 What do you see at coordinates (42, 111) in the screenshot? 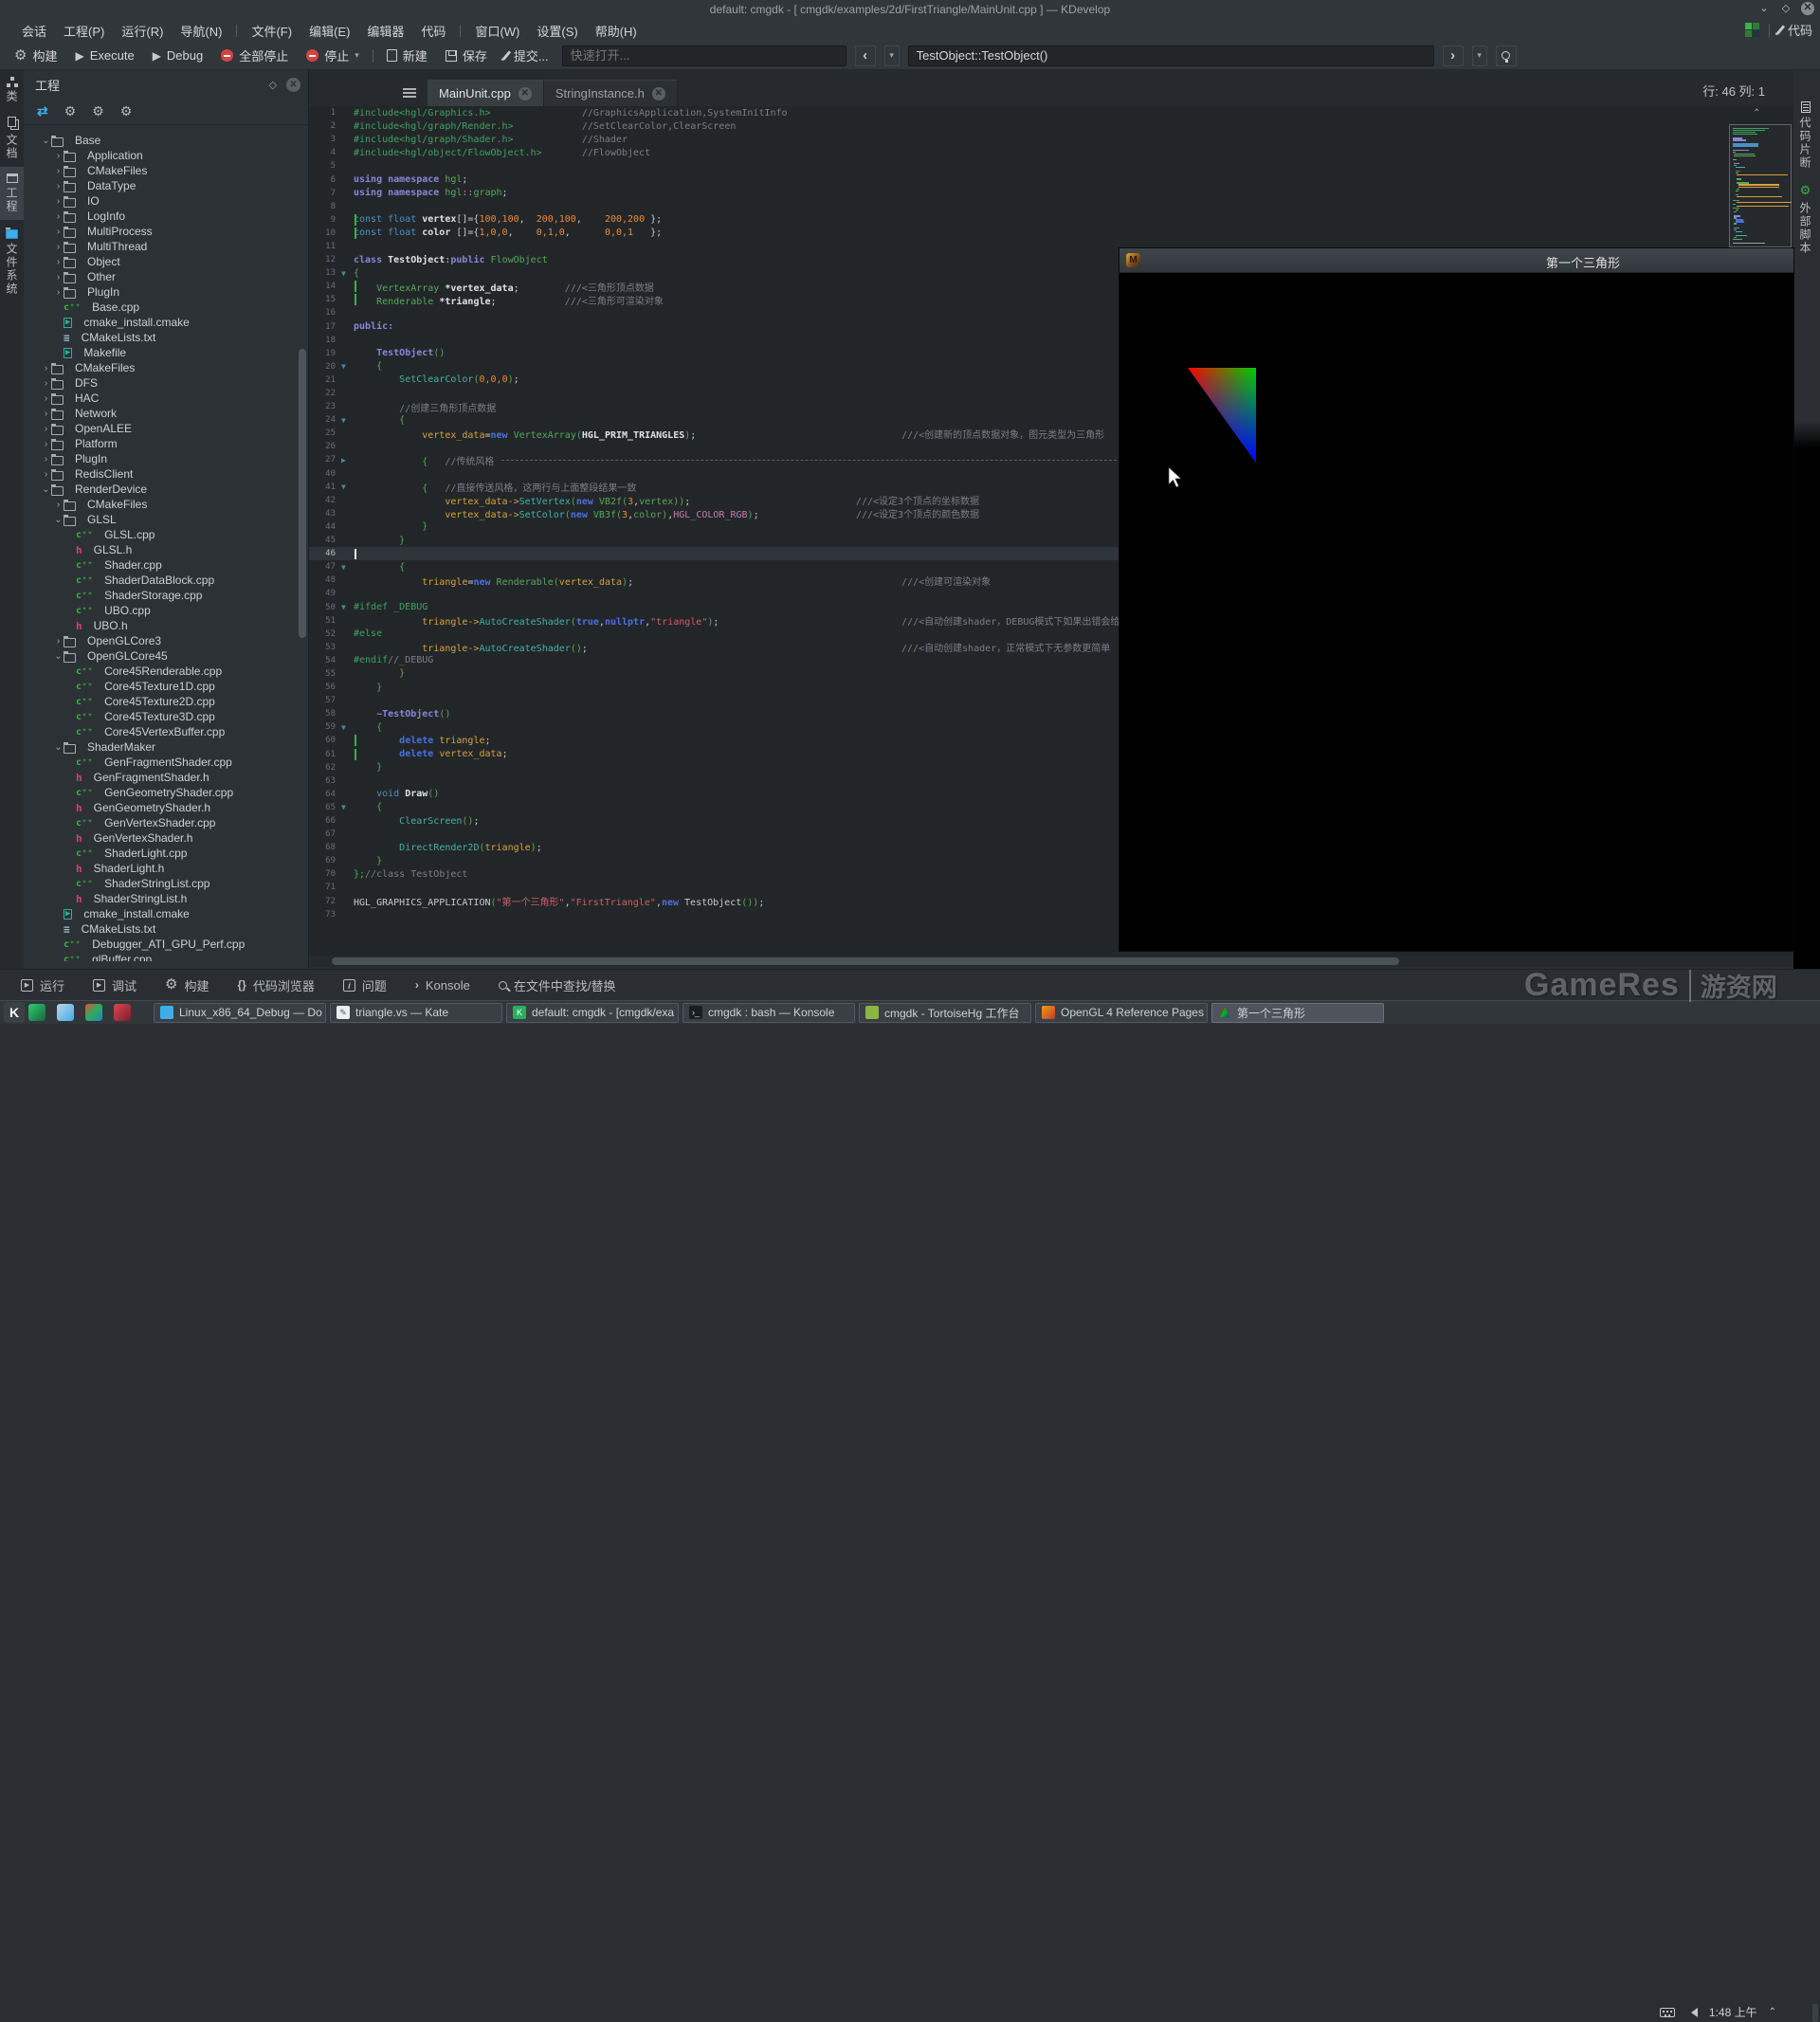
I see `locate-document-icon: ⇄` at bounding box center [42, 111].